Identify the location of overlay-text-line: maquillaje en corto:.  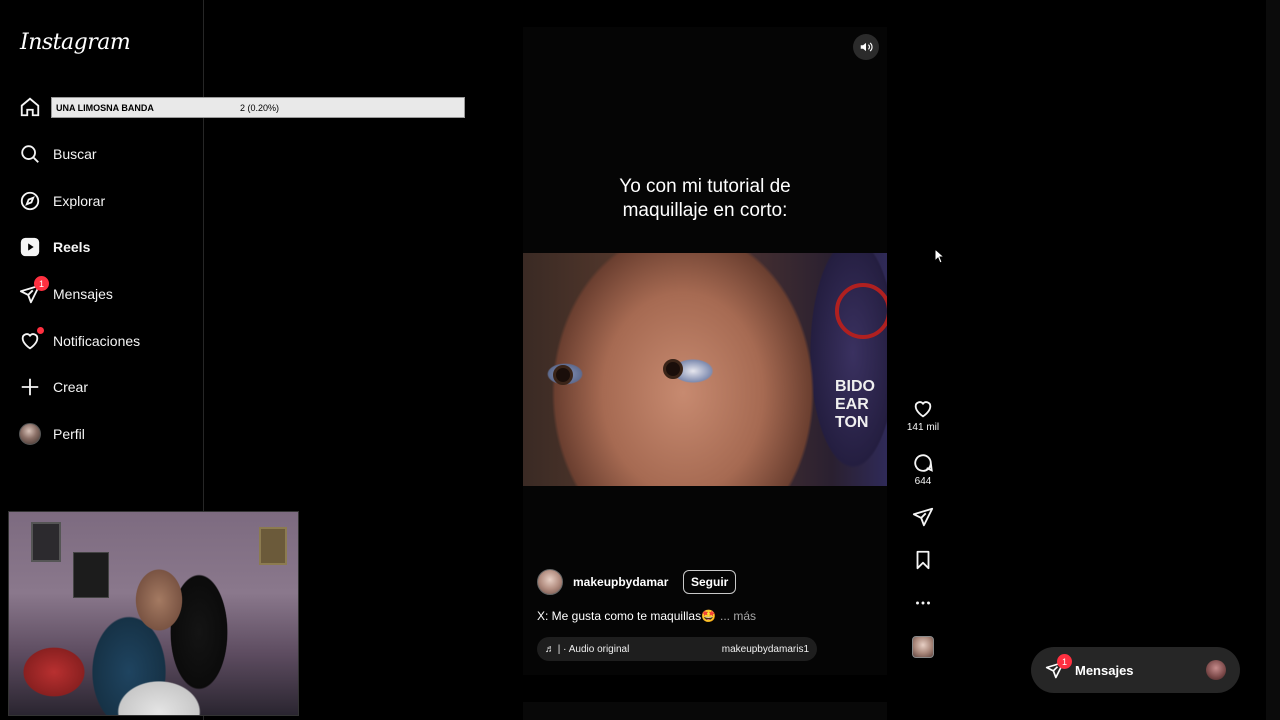
(705, 210).